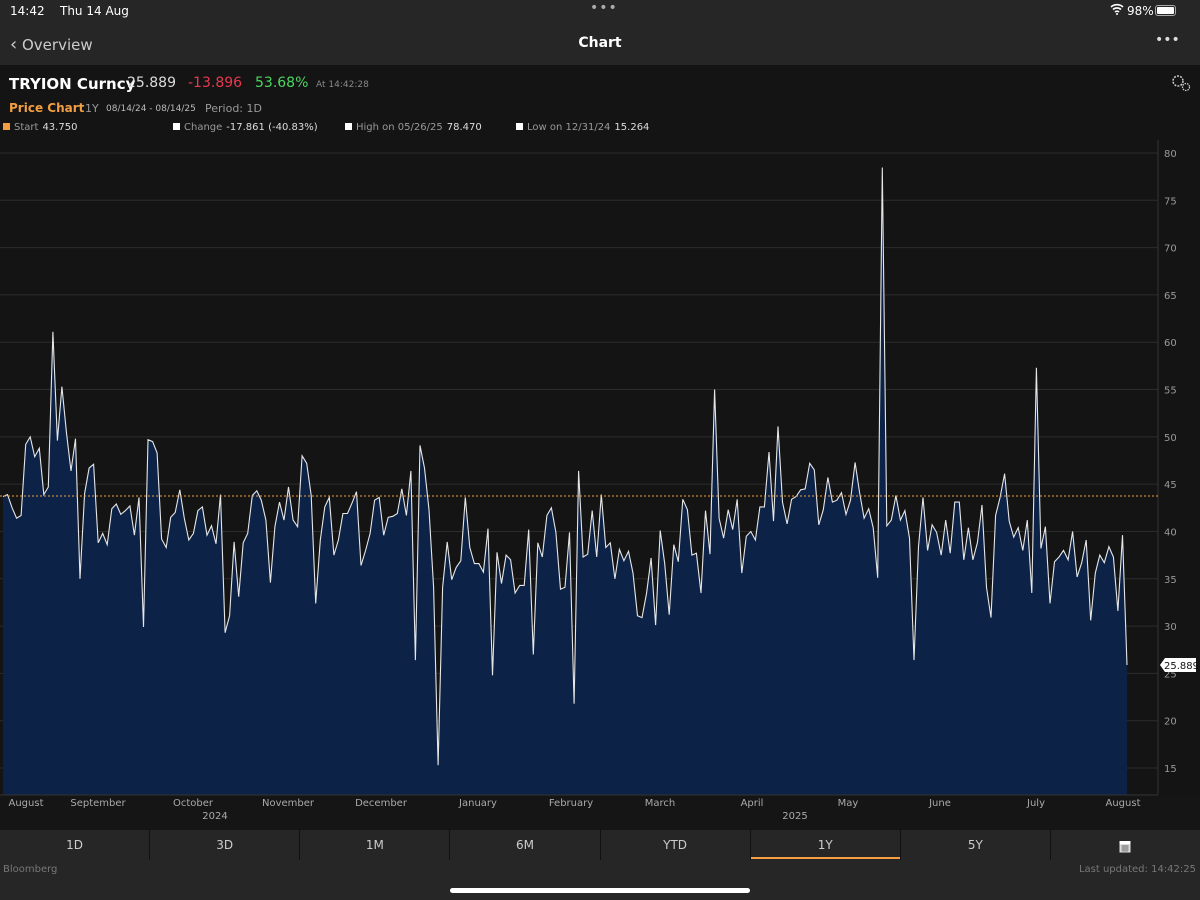 The width and height of the screenshot is (1200, 900). I want to click on legend-label: Low on 12/31/24, so click(569, 127).